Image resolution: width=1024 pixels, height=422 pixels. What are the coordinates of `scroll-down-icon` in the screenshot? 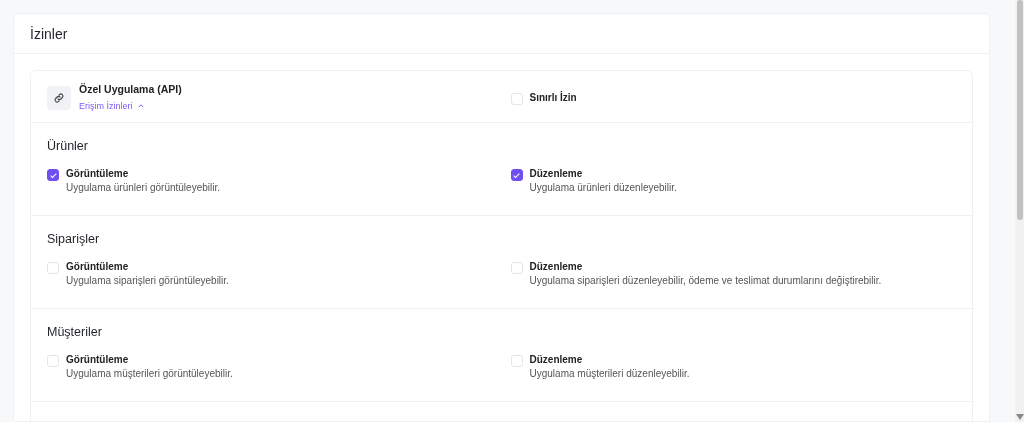 It's located at (1020, 417).